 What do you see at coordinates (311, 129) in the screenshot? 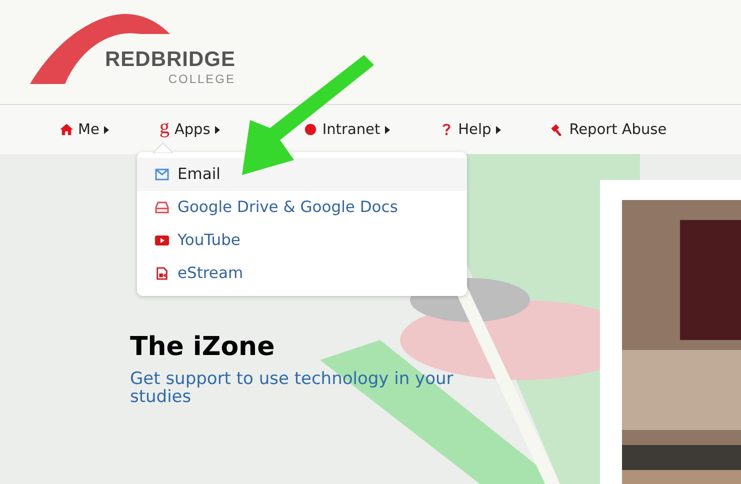
I see `intranet-icon` at bounding box center [311, 129].